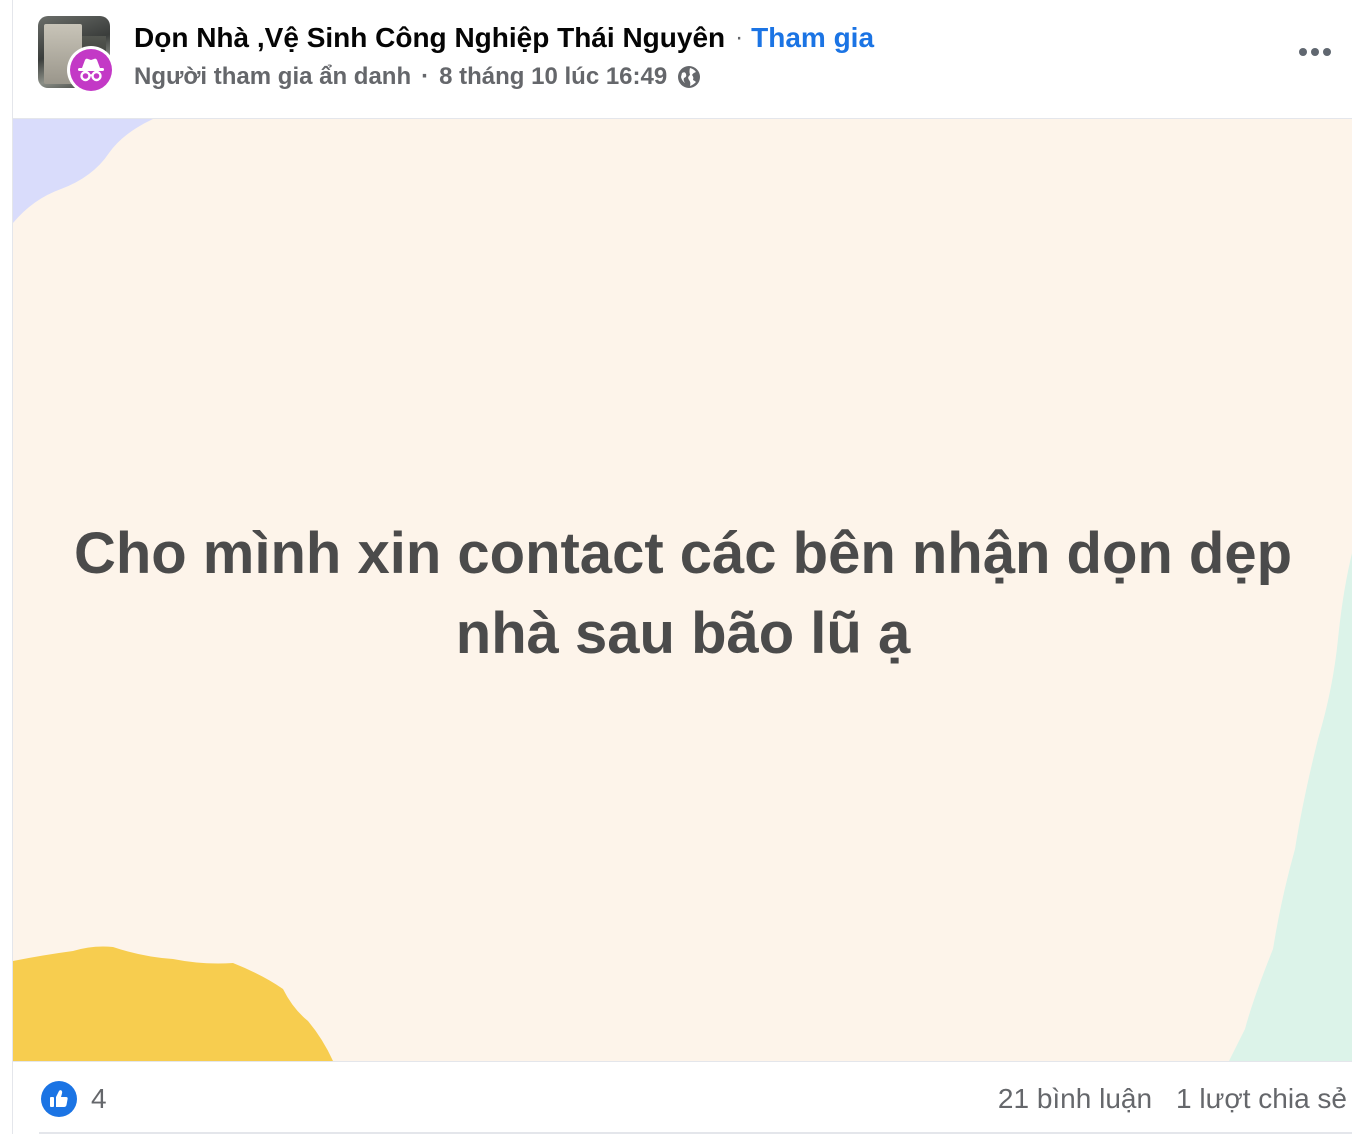  I want to click on post-footer: 4 21 bình luận 1 lượt chia sẻ, so click(682, 1097).